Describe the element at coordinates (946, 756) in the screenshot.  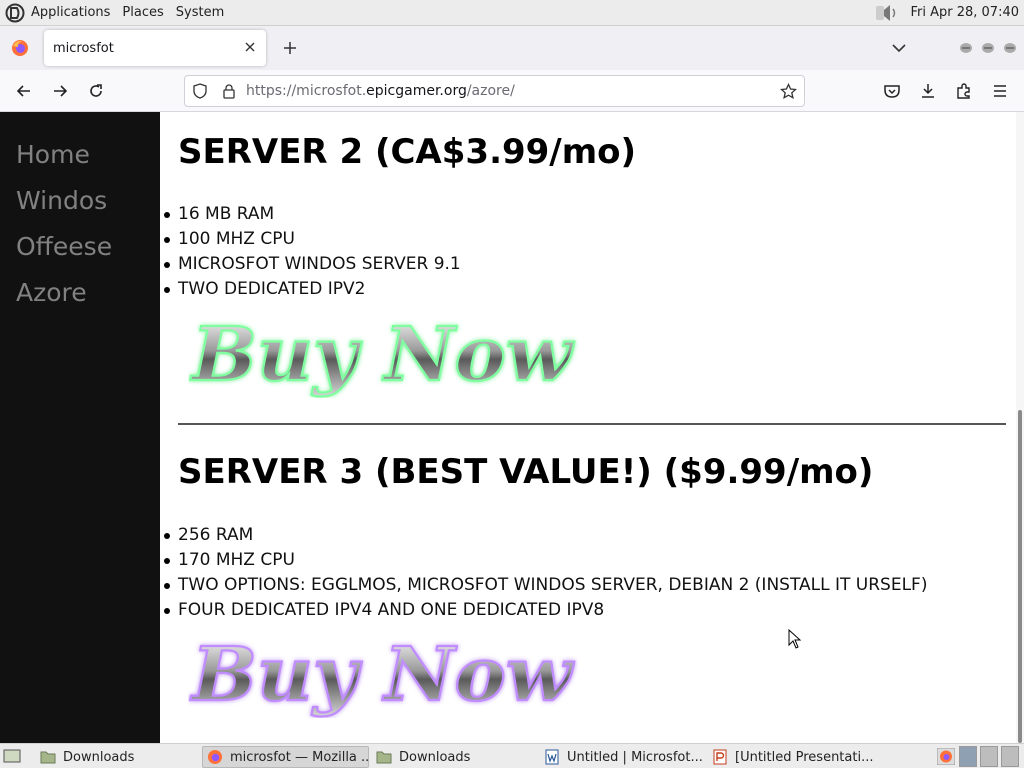
I see `firefox-tray-icon` at that location.